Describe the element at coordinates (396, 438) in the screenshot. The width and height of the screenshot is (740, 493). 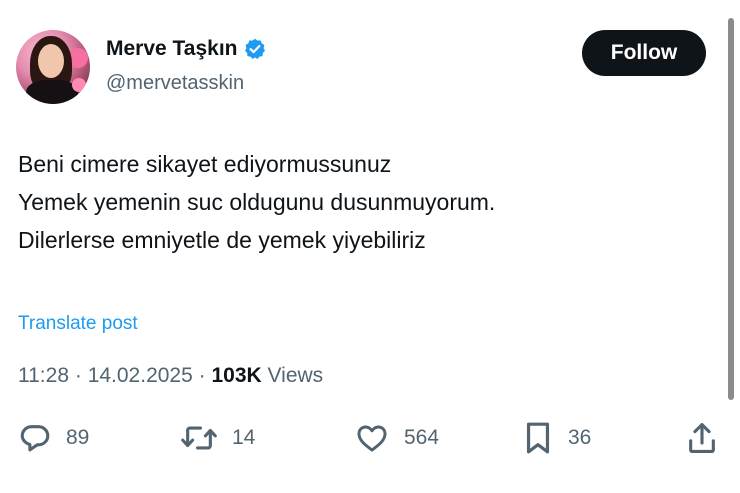
I see `like-button: 564` at that location.